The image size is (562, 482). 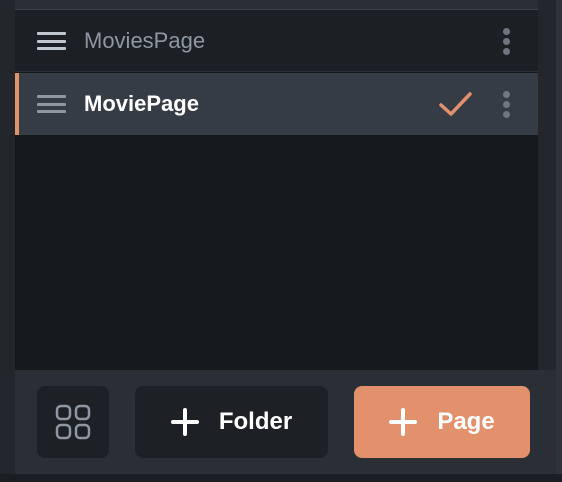 What do you see at coordinates (466, 421) in the screenshot?
I see `add-page-label: Page` at bounding box center [466, 421].